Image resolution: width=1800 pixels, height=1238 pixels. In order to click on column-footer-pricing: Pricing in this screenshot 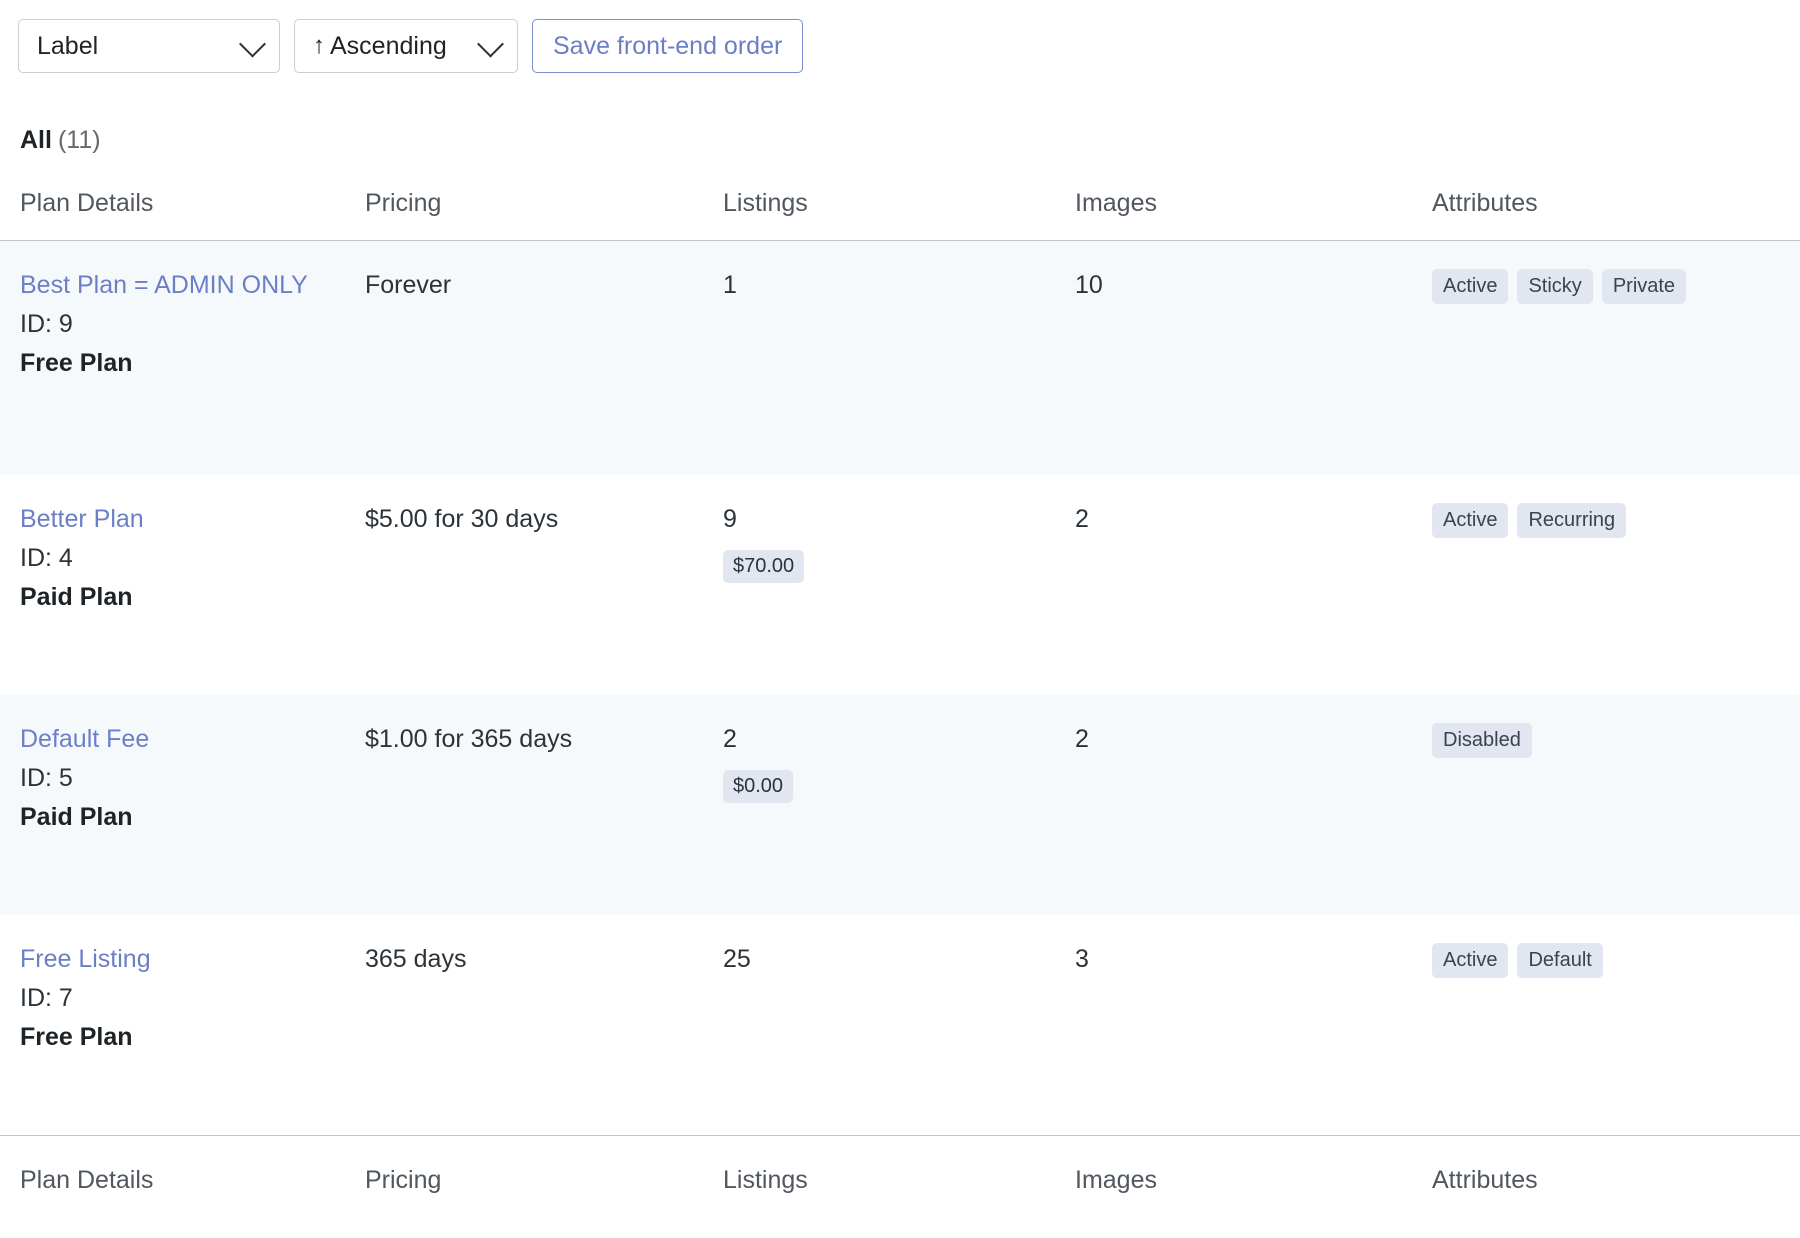, I will do `click(524, 1170)`.